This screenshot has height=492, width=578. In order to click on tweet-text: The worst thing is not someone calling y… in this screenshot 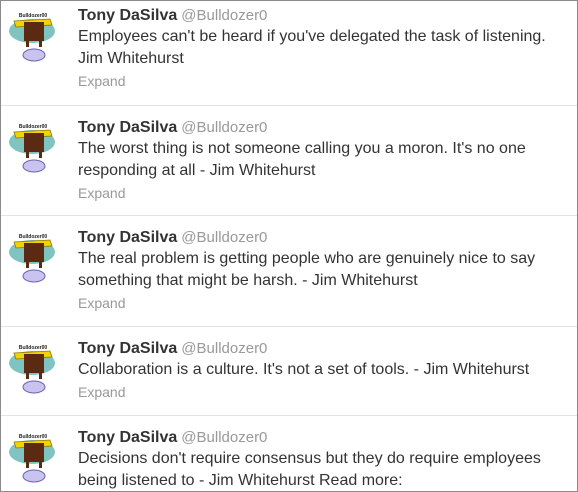, I will do `click(302, 159)`.